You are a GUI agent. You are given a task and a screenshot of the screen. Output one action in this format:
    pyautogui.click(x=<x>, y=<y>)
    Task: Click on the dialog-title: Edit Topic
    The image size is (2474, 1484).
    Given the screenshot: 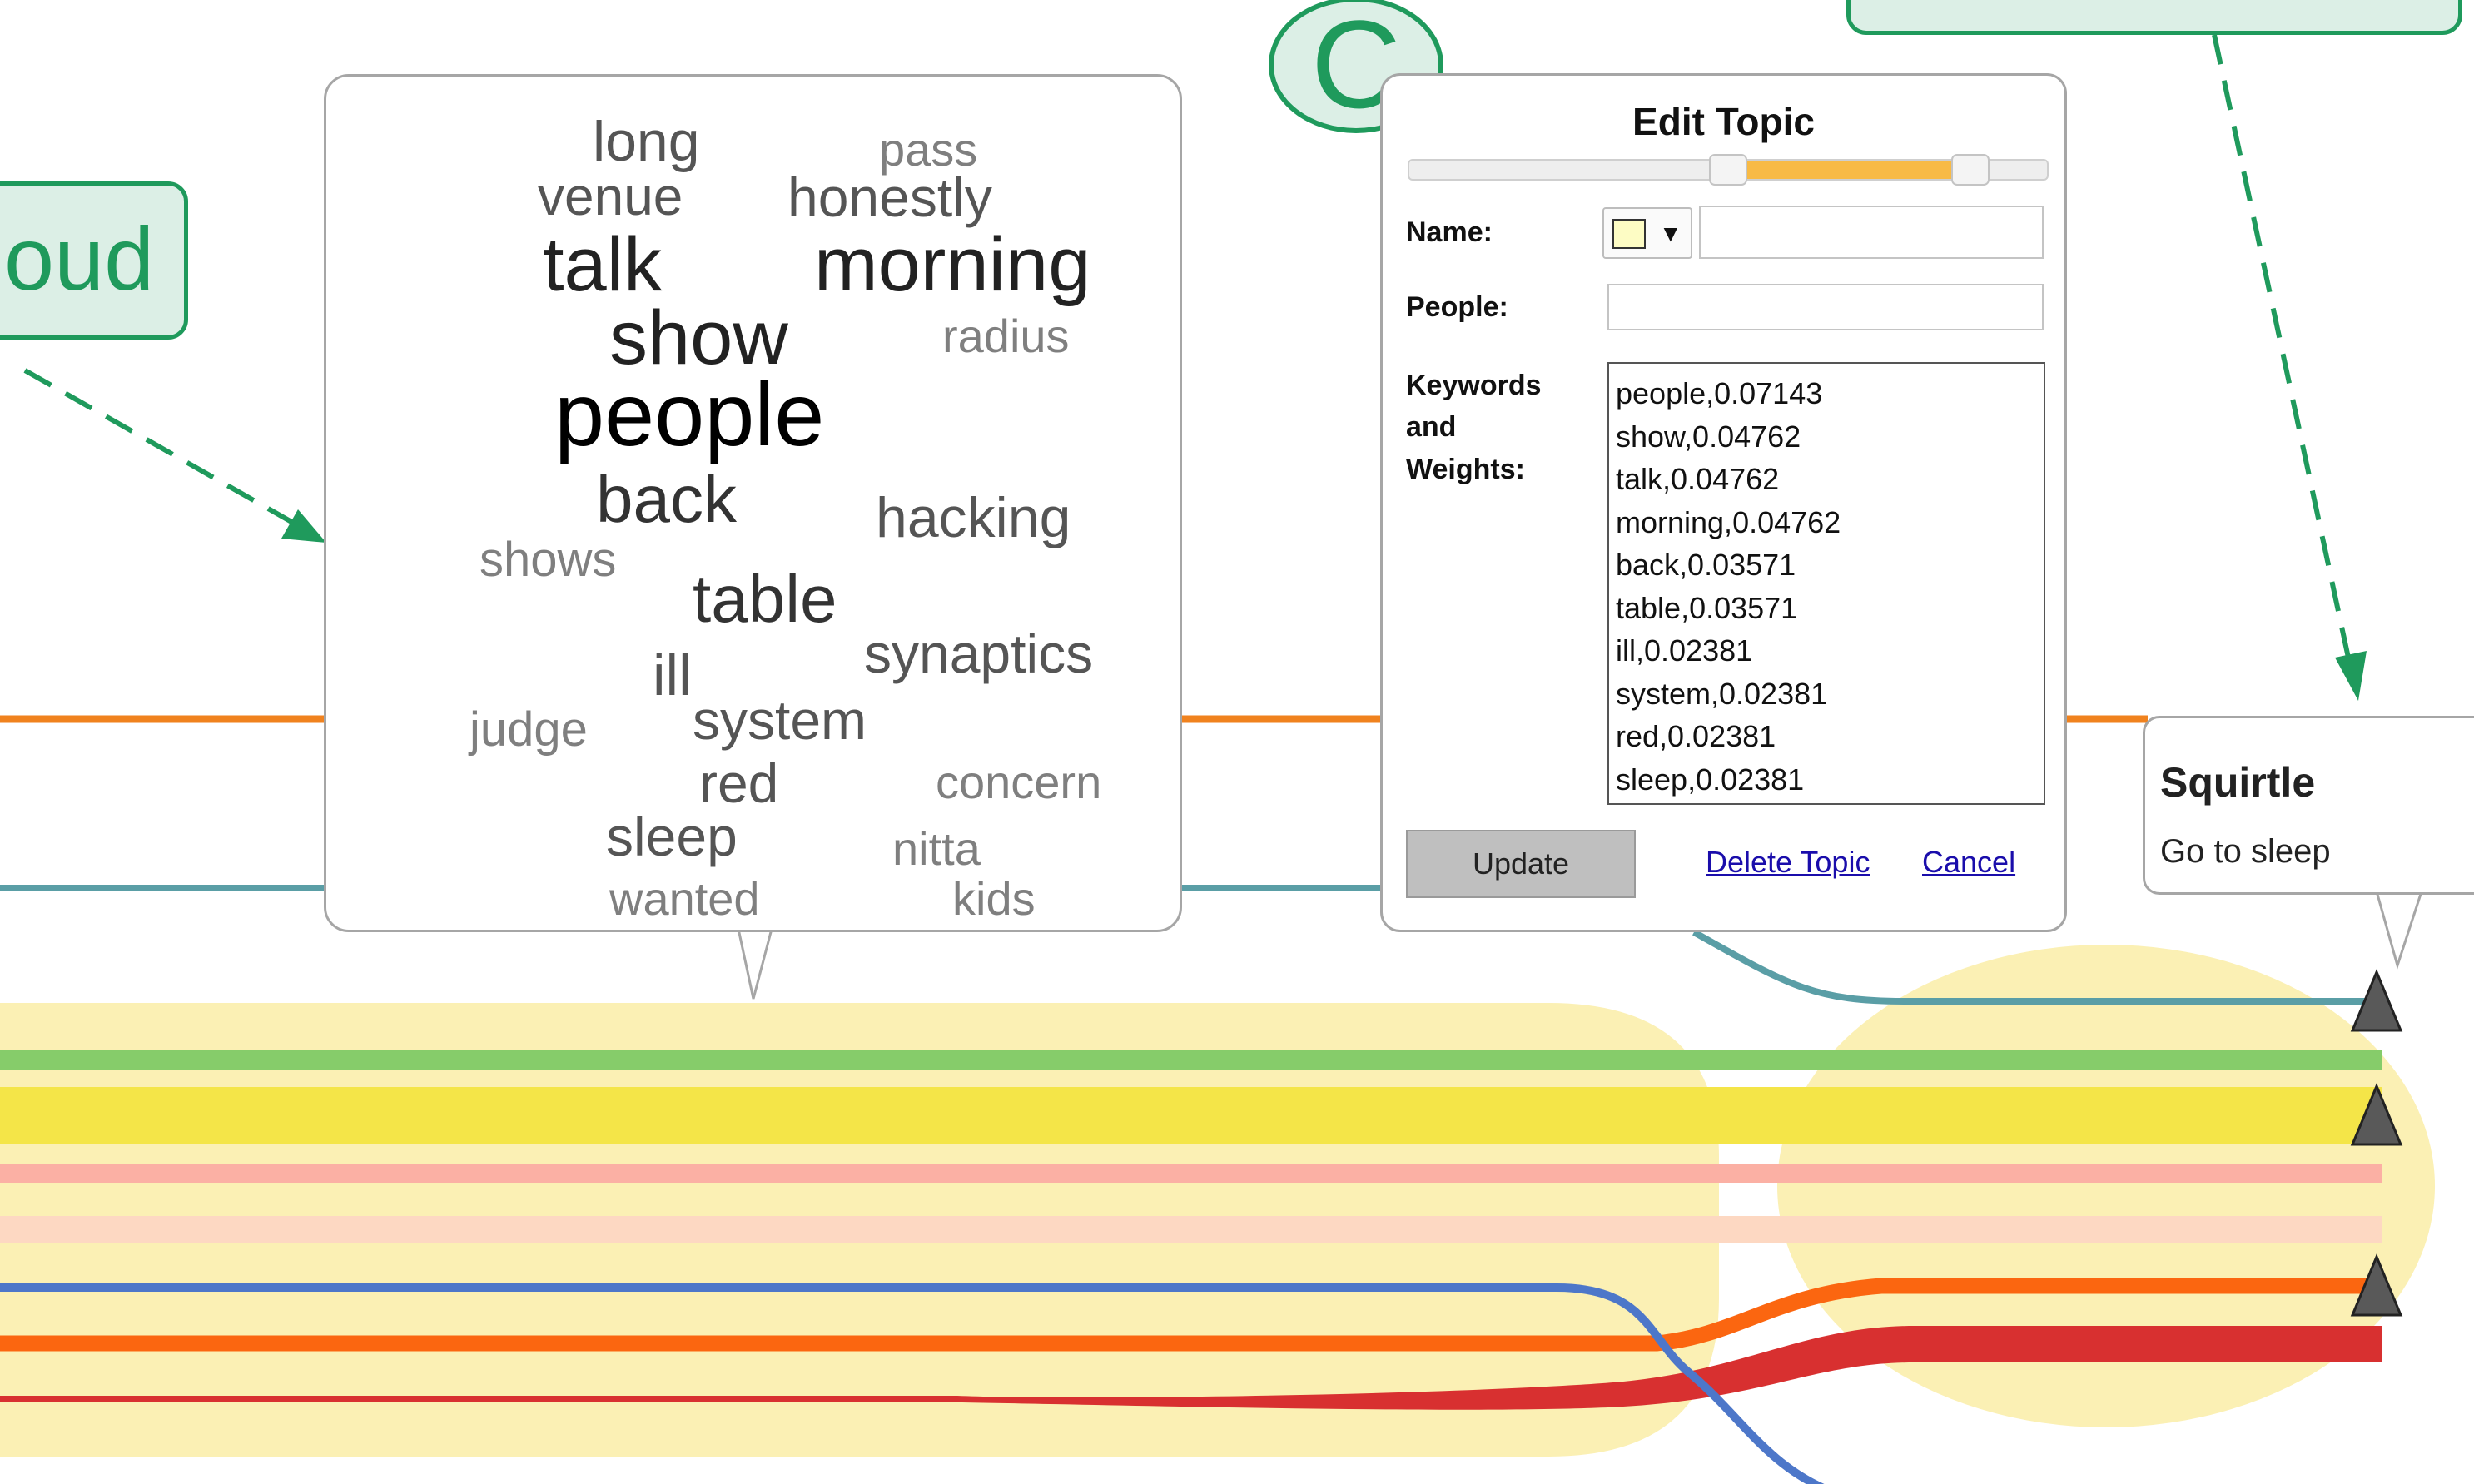 What is the action you would take?
    pyautogui.click(x=1724, y=122)
    